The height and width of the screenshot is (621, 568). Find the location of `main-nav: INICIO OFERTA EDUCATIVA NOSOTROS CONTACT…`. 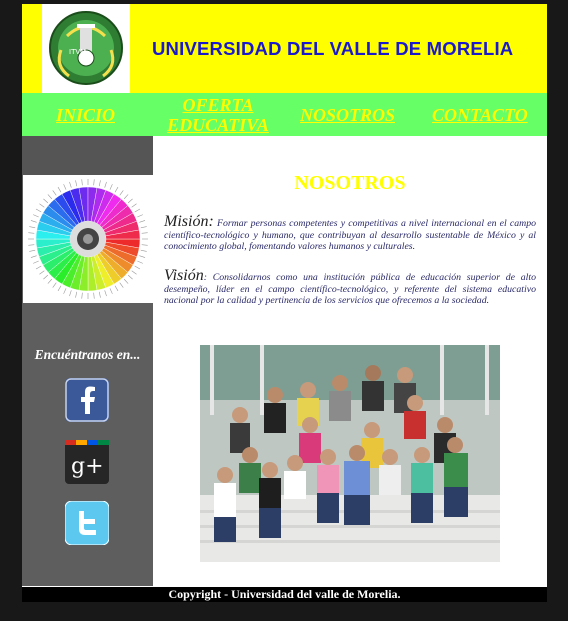

main-nav: INICIO OFERTA EDUCATIVA NOSOTROS CONTACT… is located at coordinates (284, 114).